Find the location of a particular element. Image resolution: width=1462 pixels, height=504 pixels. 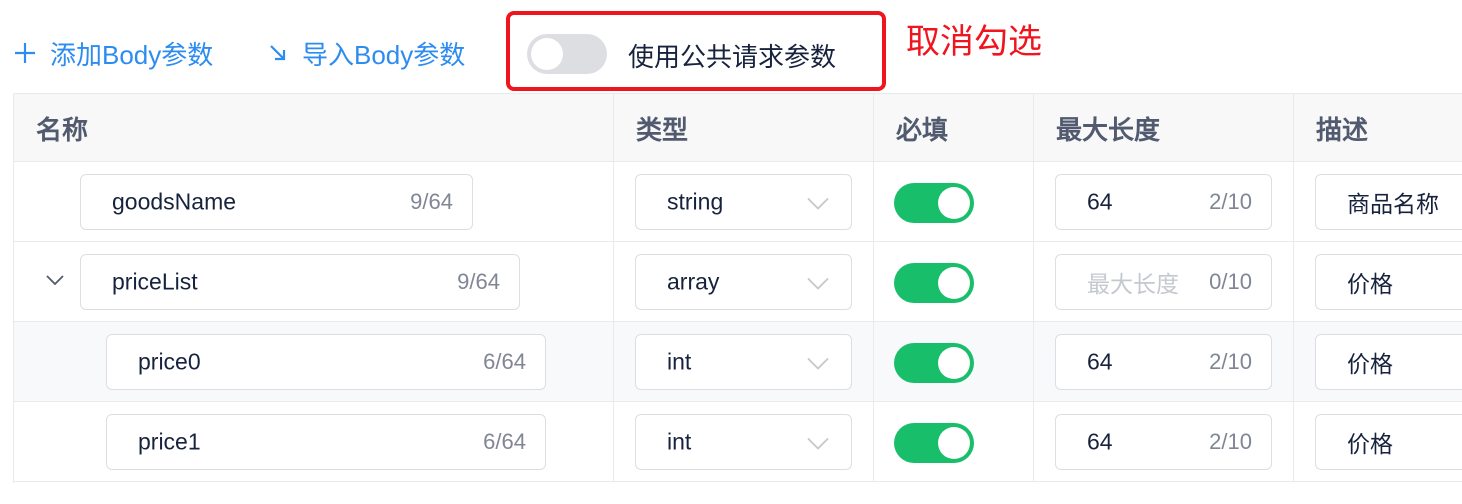

import-body-param-button: 导入Body参数 is located at coordinates (366, 53).